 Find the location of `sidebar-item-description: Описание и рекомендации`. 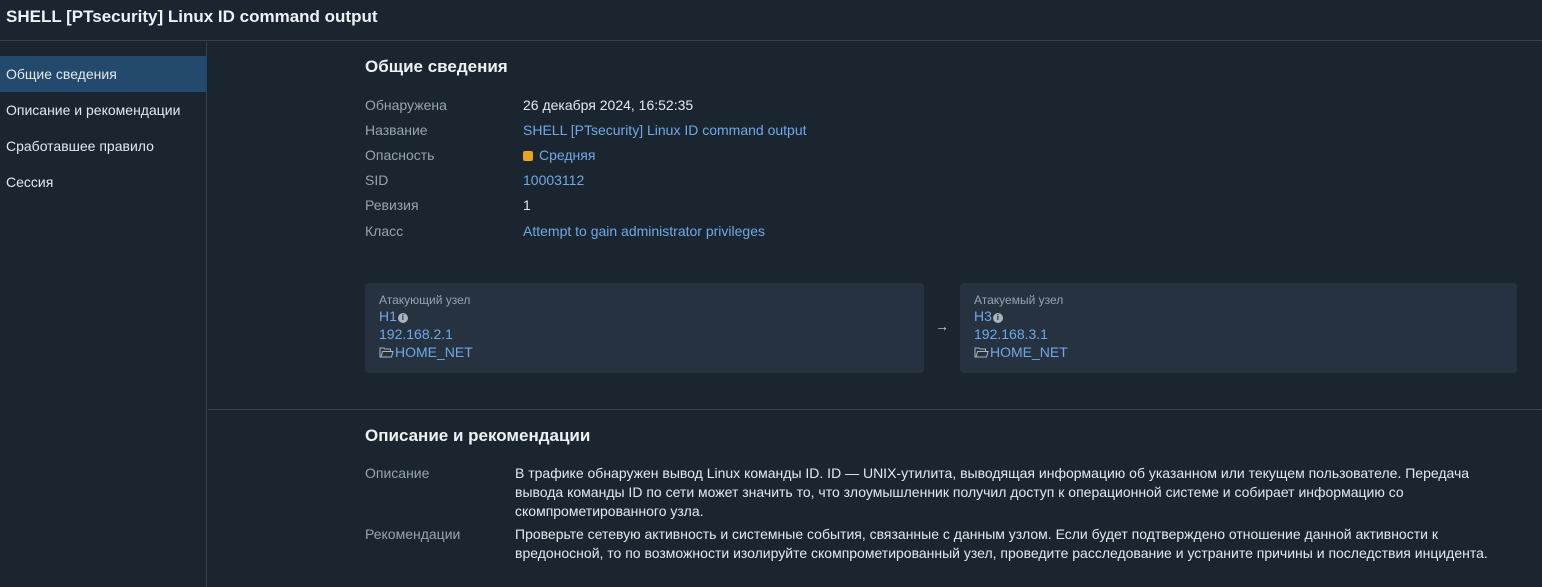

sidebar-item-description: Описание и рекомендации is located at coordinates (103, 110).